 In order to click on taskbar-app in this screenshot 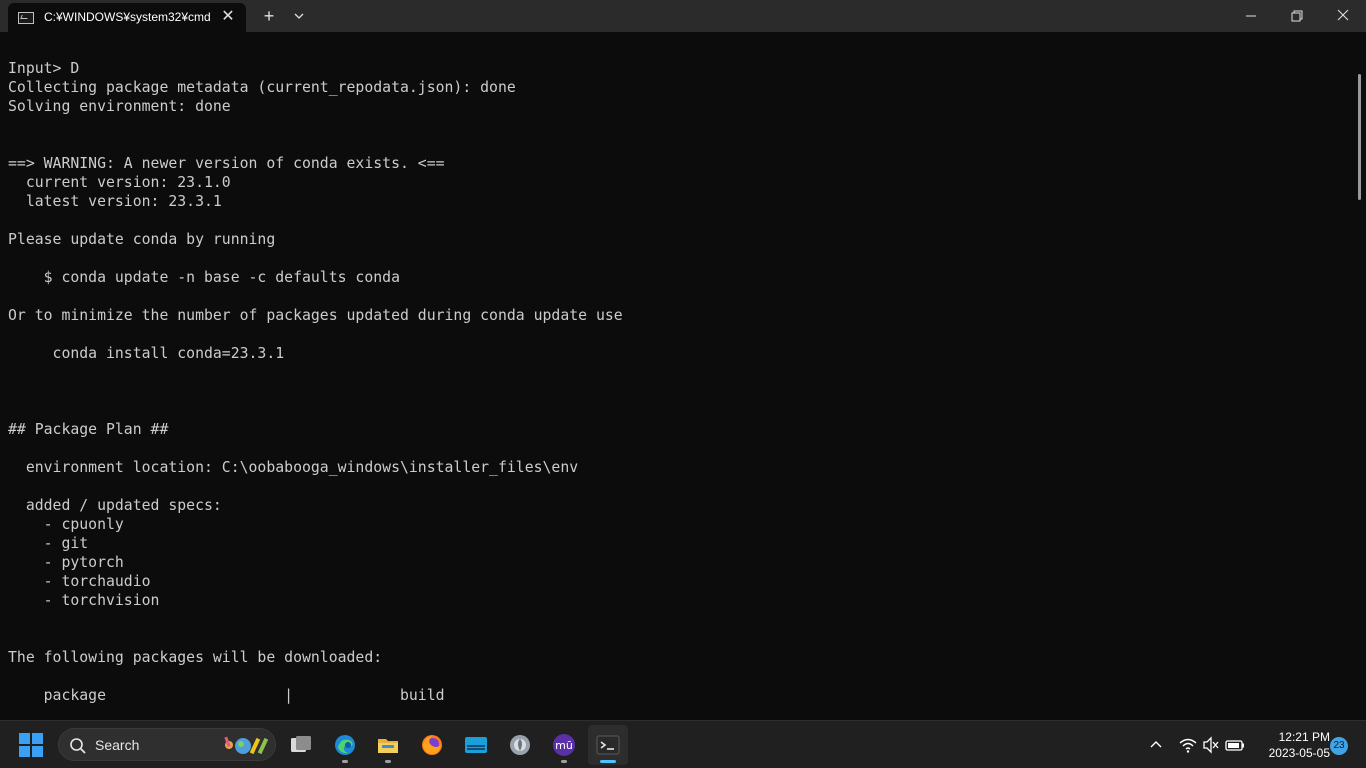, I will do `click(520, 745)`.